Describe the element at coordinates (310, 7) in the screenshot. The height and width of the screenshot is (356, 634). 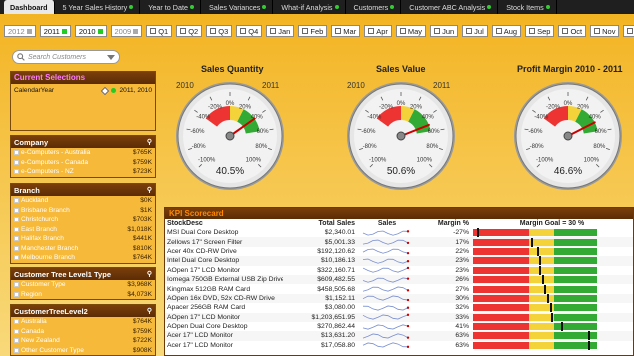
I see `tab-4: What-if Analysis` at that location.